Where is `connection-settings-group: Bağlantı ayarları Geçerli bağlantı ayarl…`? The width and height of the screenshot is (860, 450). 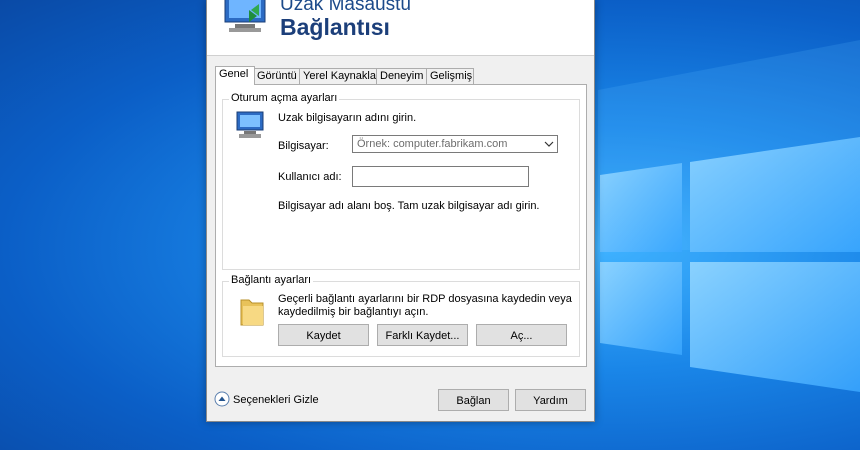
connection-settings-group: Bağlantı ayarları Geçerli bağlantı ayarl… is located at coordinates (401, 315).